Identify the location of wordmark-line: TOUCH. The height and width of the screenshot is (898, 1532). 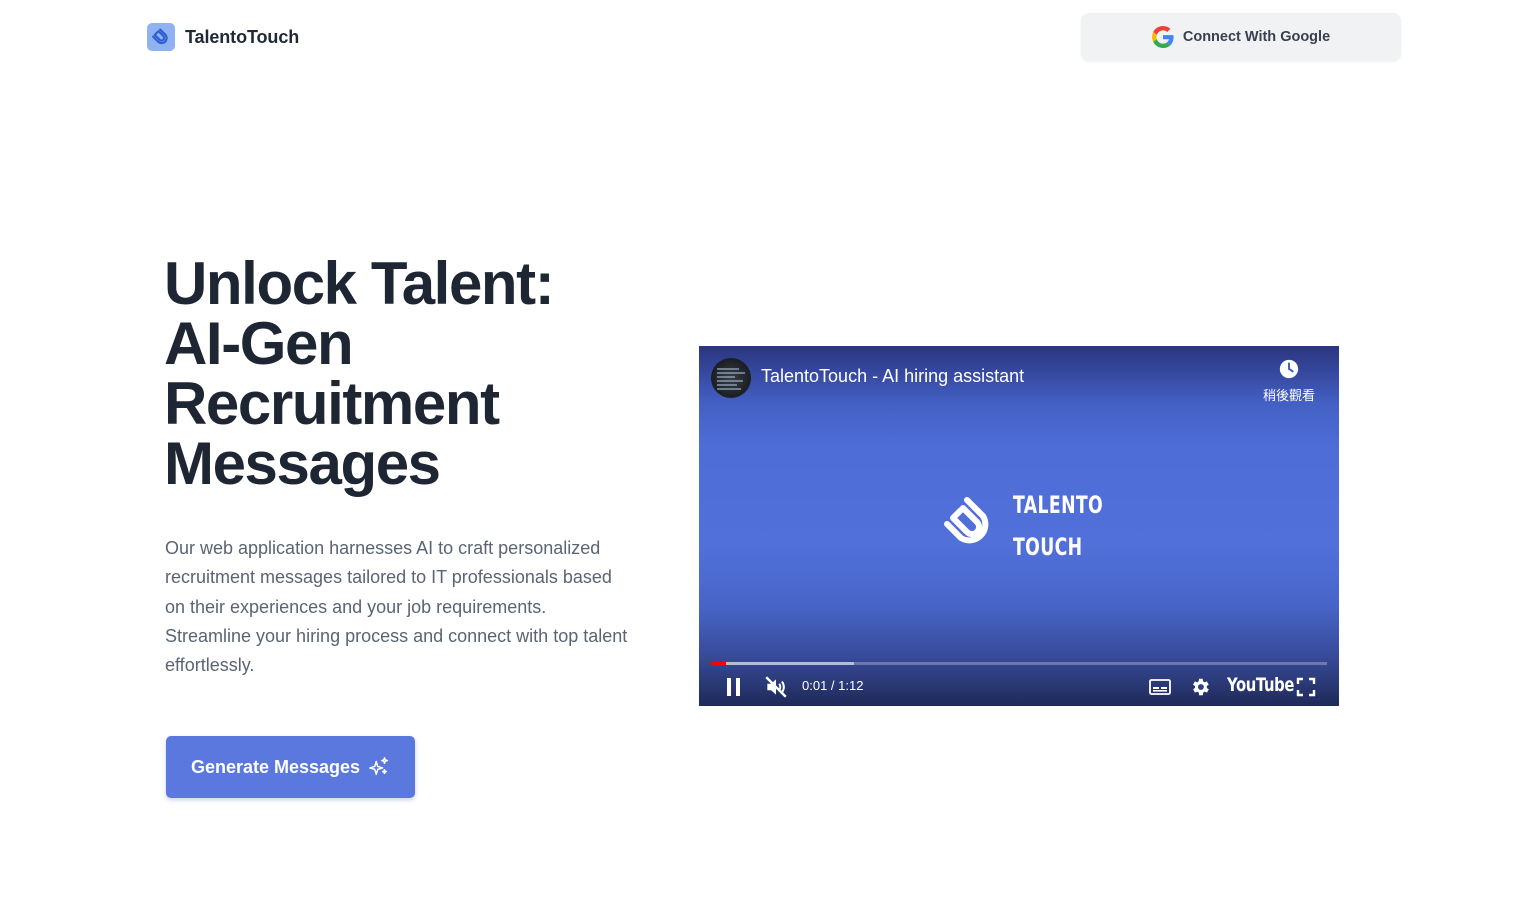
(1048, 547).